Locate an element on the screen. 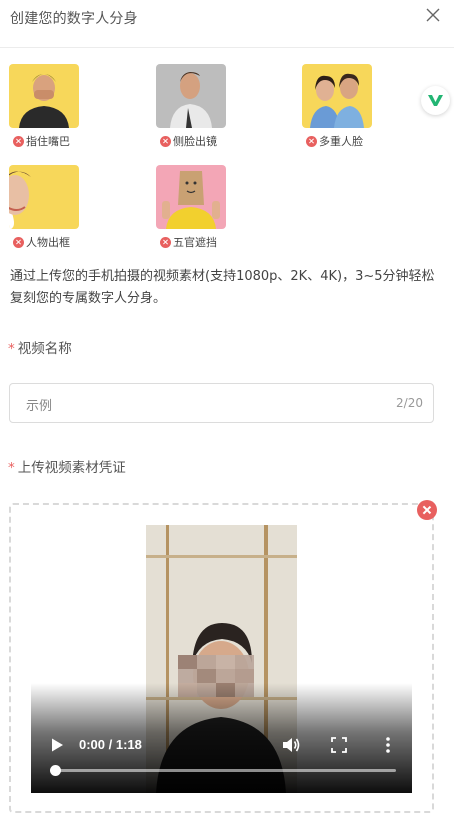 The width and height of the screenshot is (454, 831). fullscreen-icon is located at coordinates (339, 745).